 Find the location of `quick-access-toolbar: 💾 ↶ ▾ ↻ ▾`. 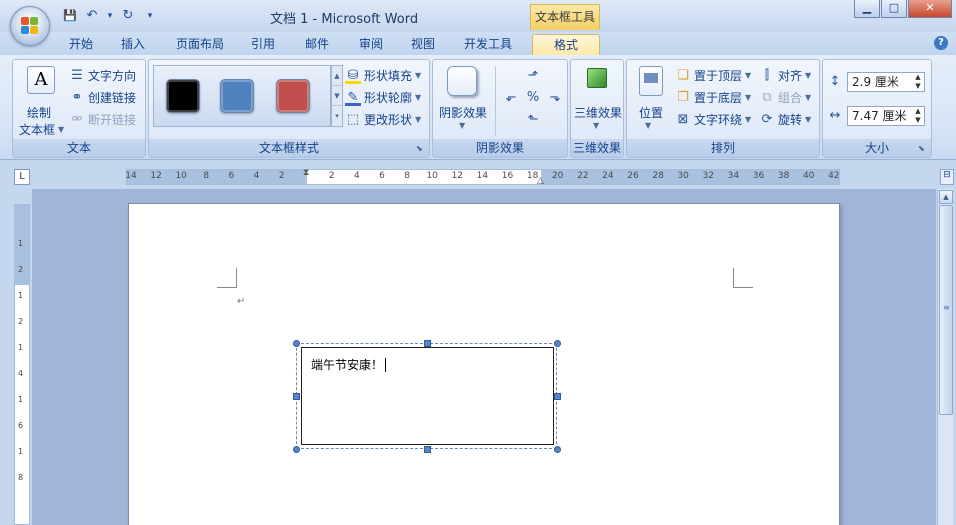

quick-access-toolbar: 💾 ↶ ▾ ↻ ▾ is located at coordinates (110, 16).